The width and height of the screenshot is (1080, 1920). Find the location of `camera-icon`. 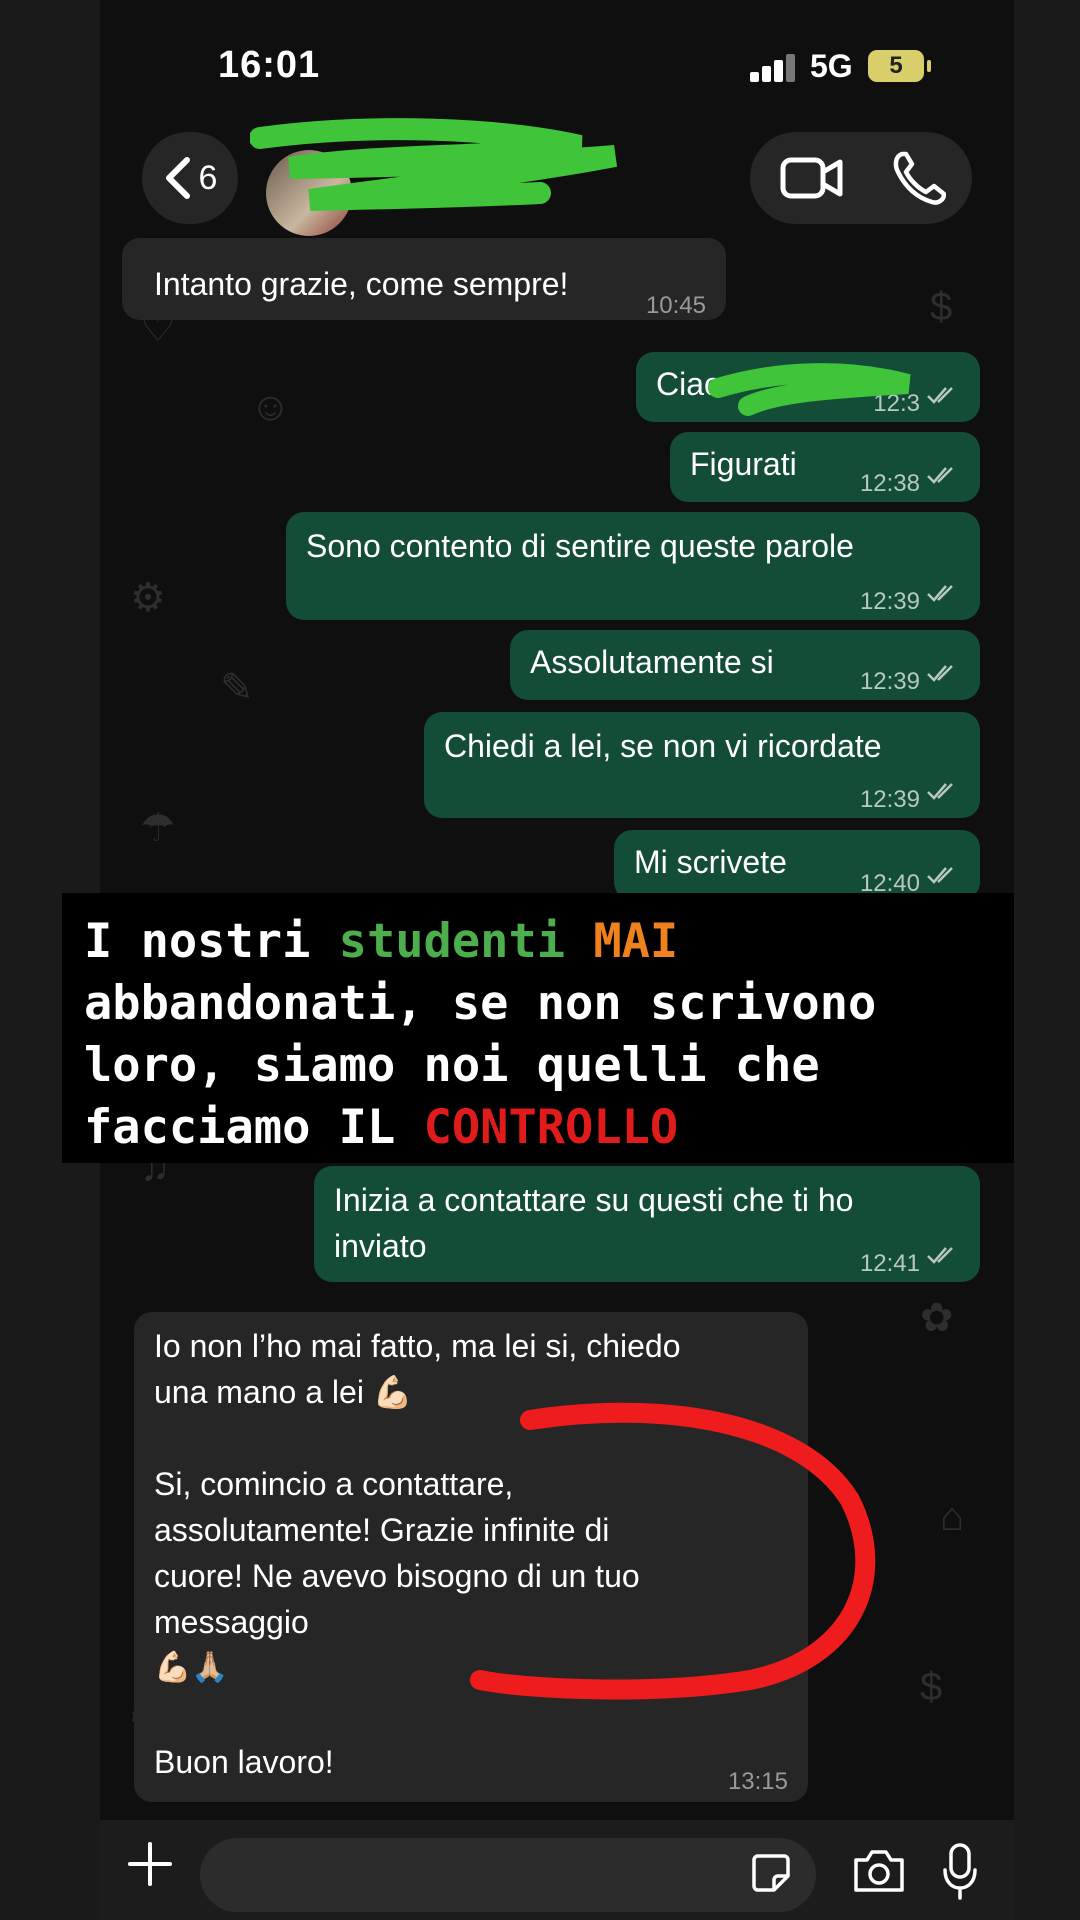

camera-icon is located at coordinates (879, 1871).